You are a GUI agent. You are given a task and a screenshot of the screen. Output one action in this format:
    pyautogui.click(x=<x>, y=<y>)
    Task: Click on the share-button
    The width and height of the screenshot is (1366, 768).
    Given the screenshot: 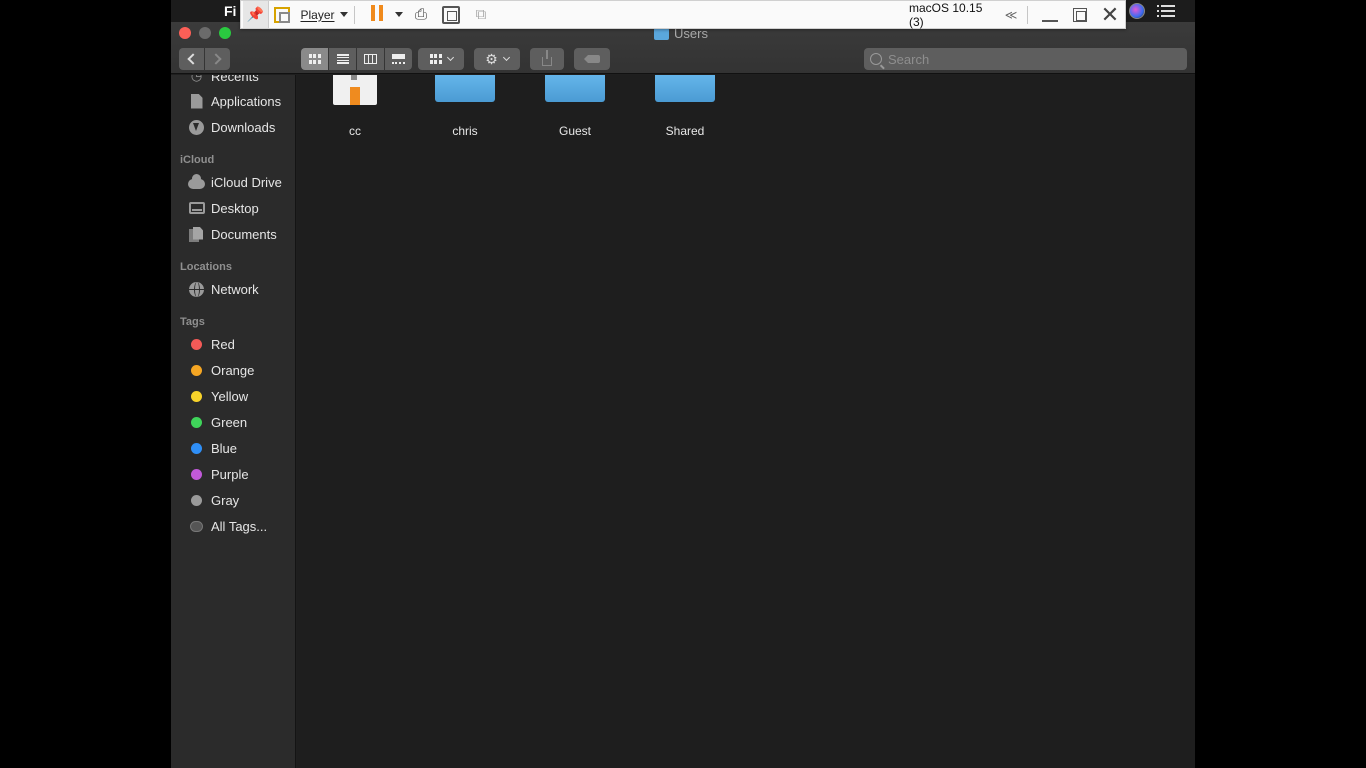 What is the action you would take?
    pyautogui.click(x=547, y=59)
    